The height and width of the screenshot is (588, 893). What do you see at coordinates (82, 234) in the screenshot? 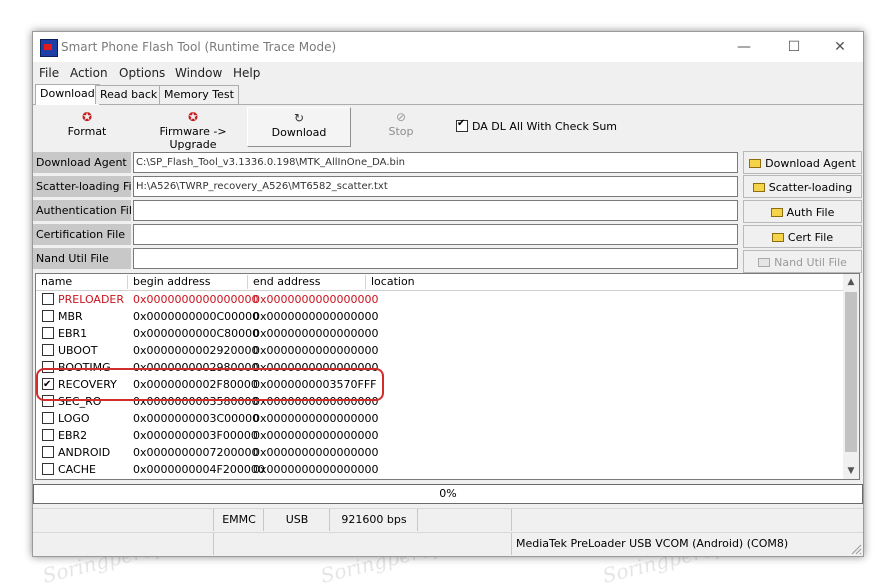
I see `cert-file-label: Certification File` at bounding box center [82, 234].